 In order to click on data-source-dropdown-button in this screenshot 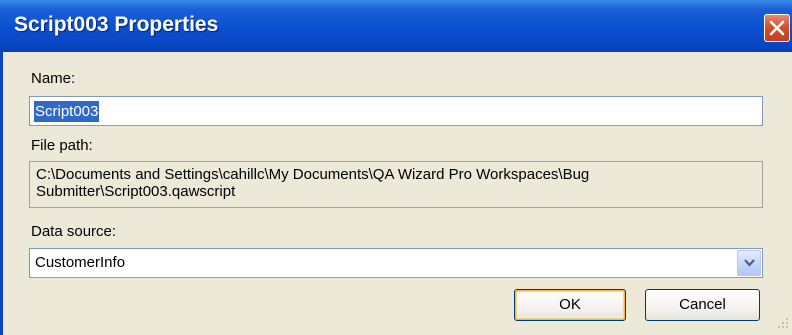, I will do `click(749, 263)`.